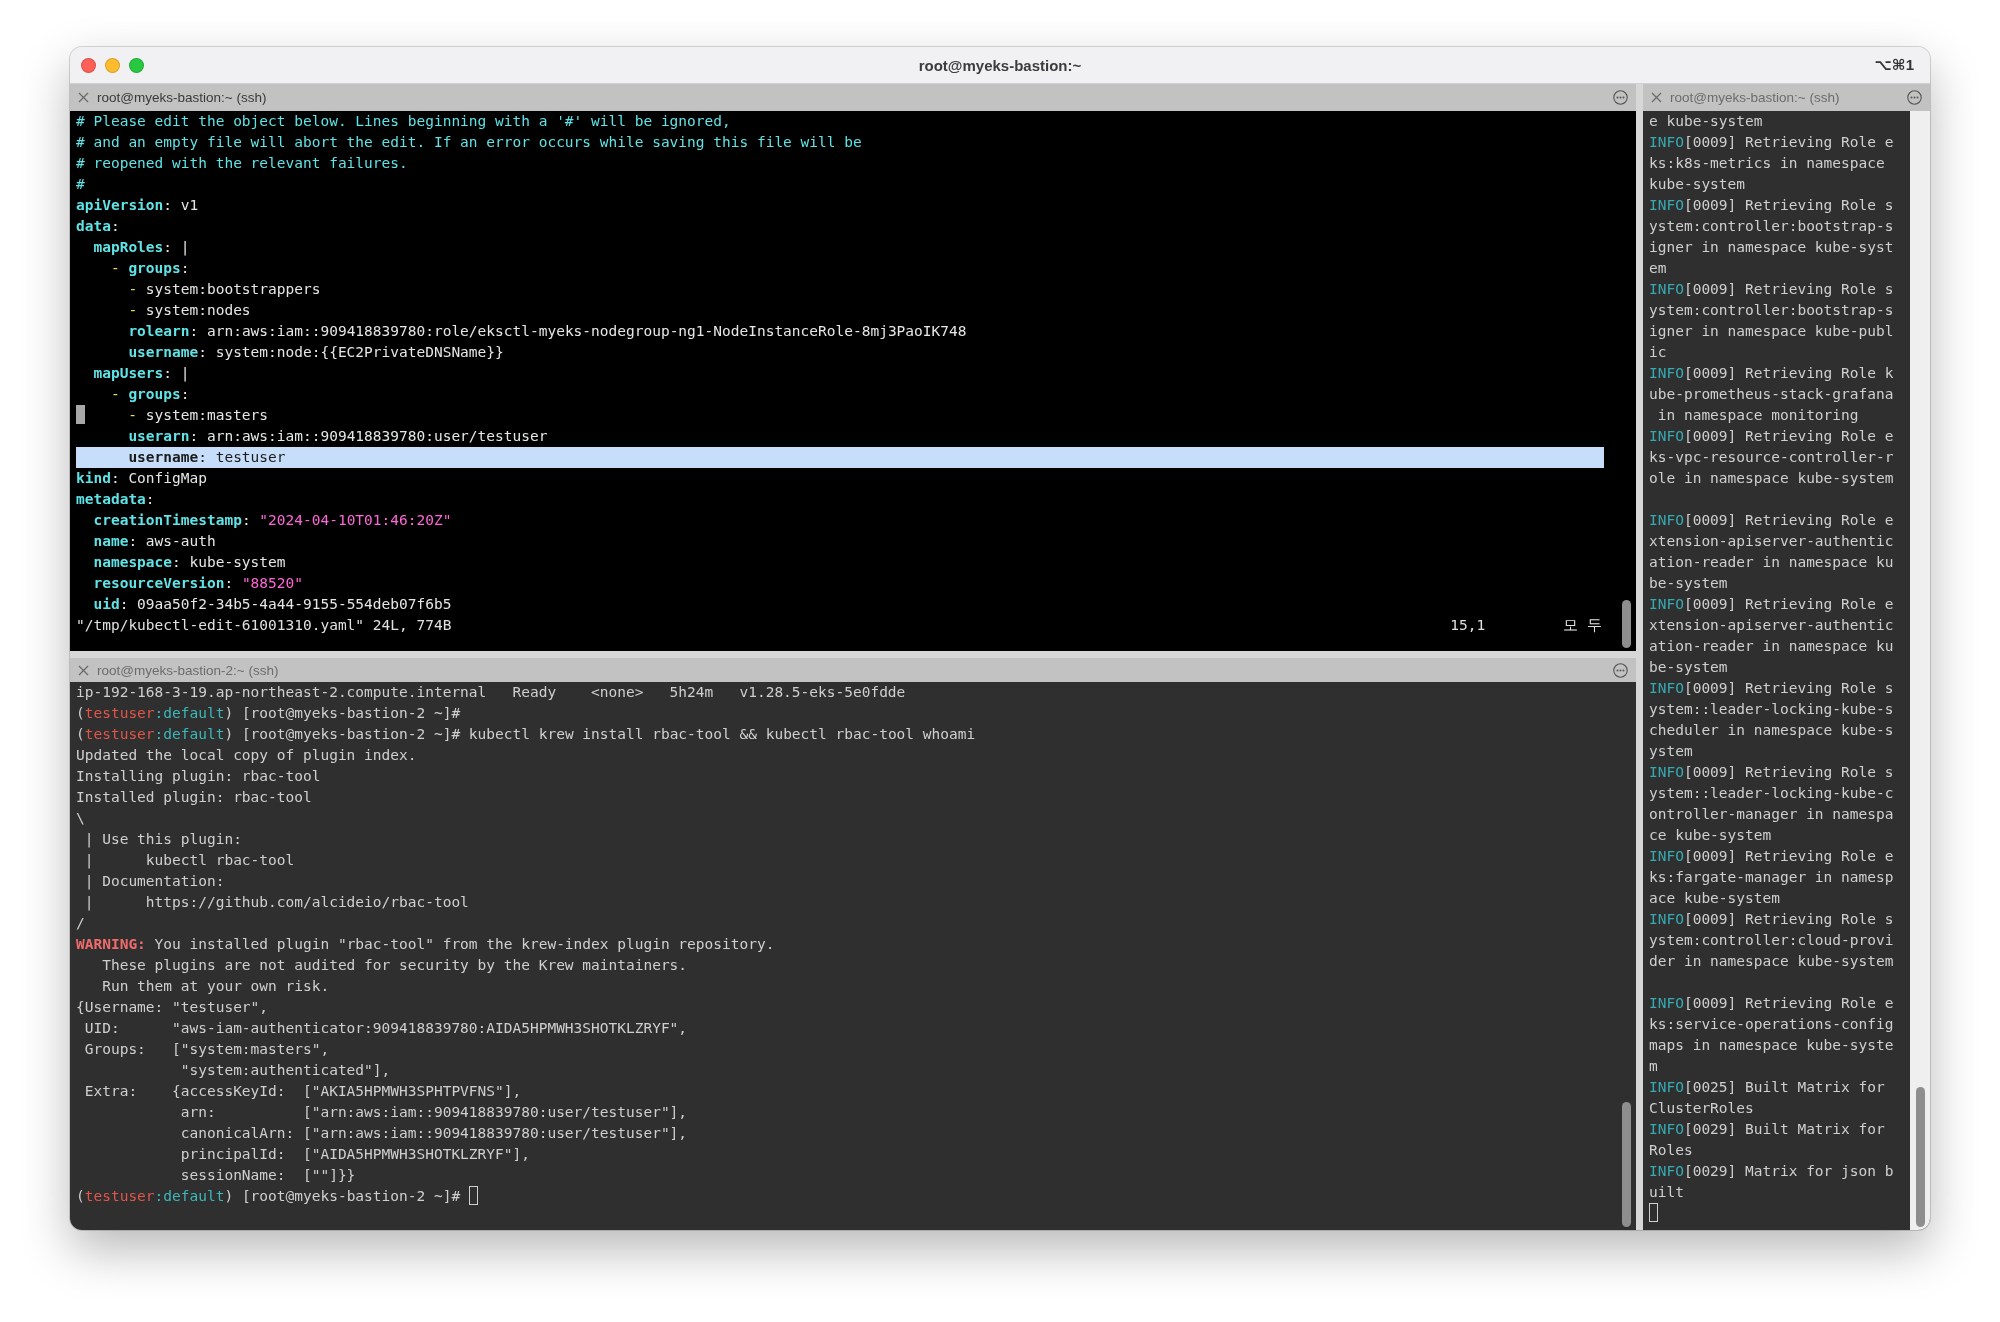 Image resolution: width=2000 pixels, height=1322 pixels. Describe the element at coordinates (385, 1028) in the screenshot. I see `terminal-line: UID: "aws-iam-authenticator:909418839780:AIDA5HPMWH3SHOTKLZRYF",` at that location.